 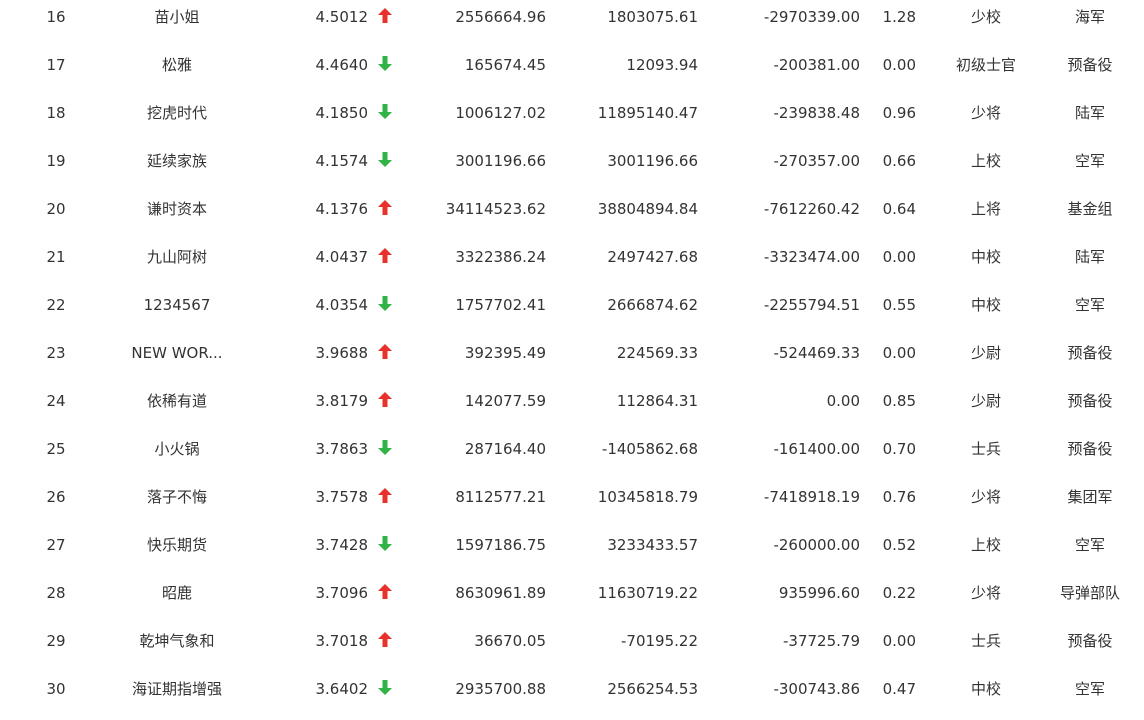 What do you see at coordinates (56, 17) in the screenshot?
I see `rank-cell: 16` at bounding box center [56, 17].